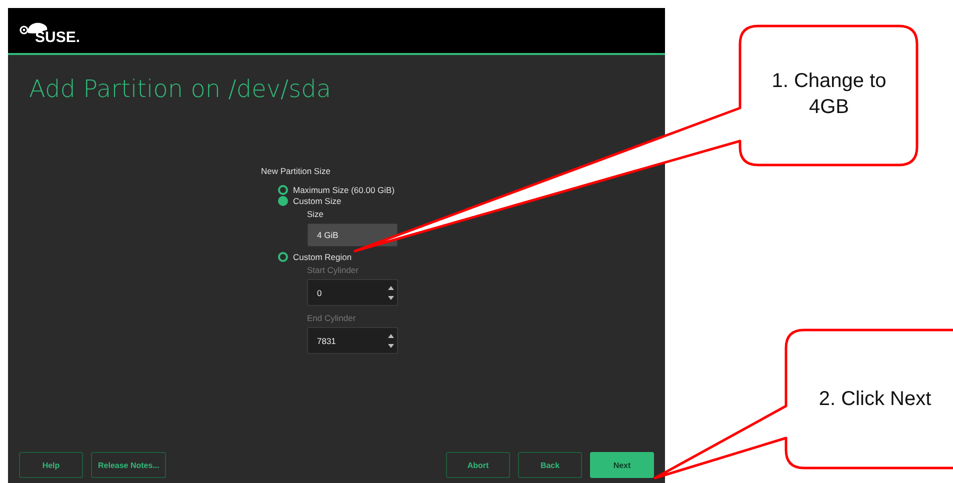  Describe the element at coordinates (331, 318) in the screenshot. I see `field-label: End Cylinder` at that location.